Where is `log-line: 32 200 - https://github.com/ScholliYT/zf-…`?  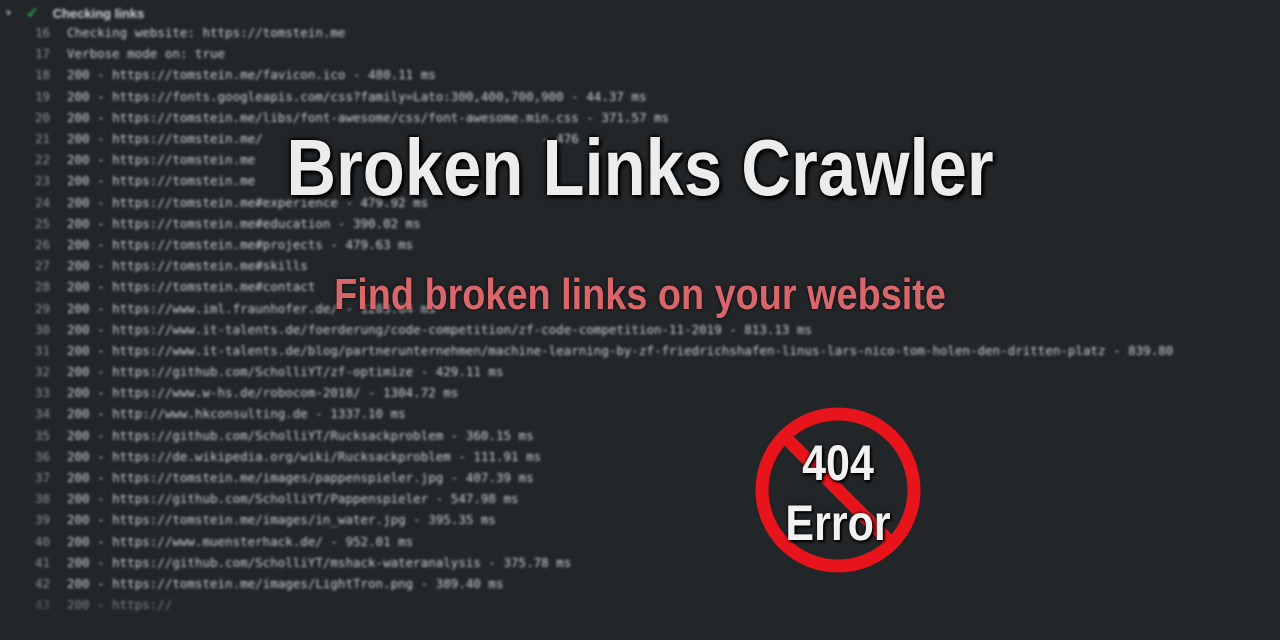 log-line: 32 200 - https://github.com/ScholliYT/zf-… is located at coordinates (640, 371).